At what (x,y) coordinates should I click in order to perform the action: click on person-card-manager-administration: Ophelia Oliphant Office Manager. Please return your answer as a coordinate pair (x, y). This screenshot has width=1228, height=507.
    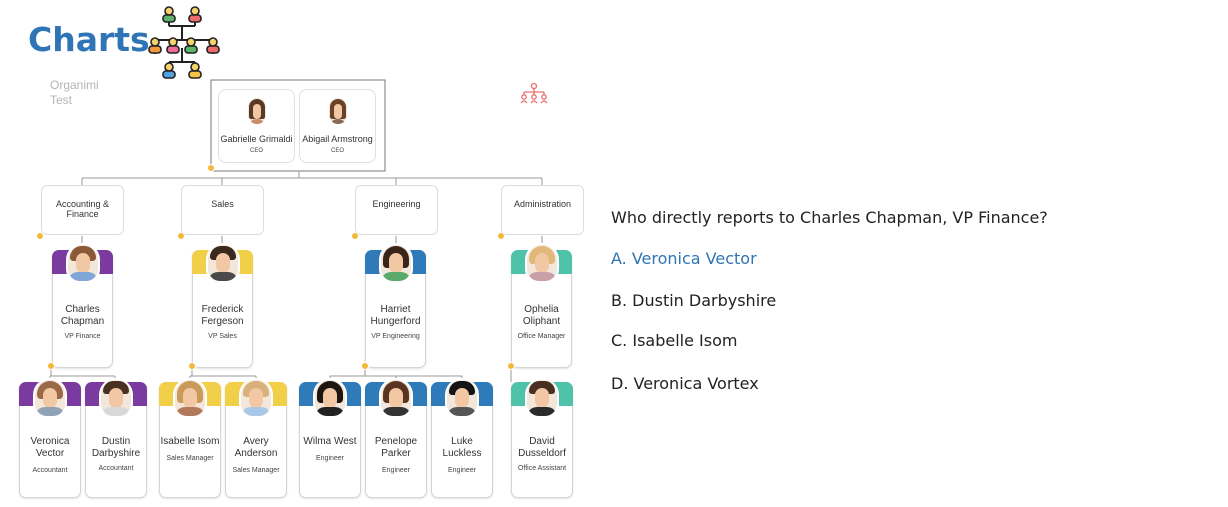
    Looking at the image, I should click on (541, 305).